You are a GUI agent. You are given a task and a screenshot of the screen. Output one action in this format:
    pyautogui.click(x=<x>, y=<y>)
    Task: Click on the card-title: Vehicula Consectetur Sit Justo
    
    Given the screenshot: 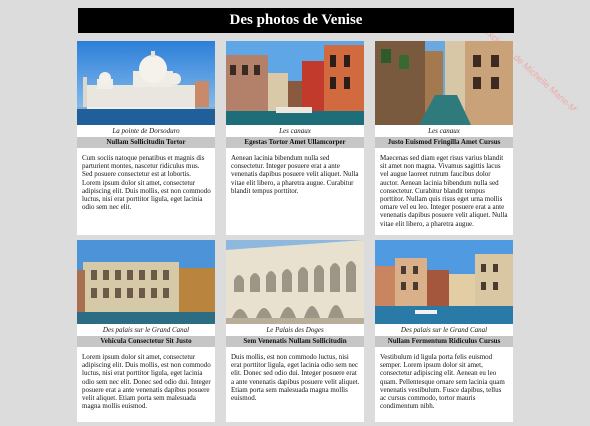 What is the action you would take?
    pyautogui.click(x=146, y=341)
    